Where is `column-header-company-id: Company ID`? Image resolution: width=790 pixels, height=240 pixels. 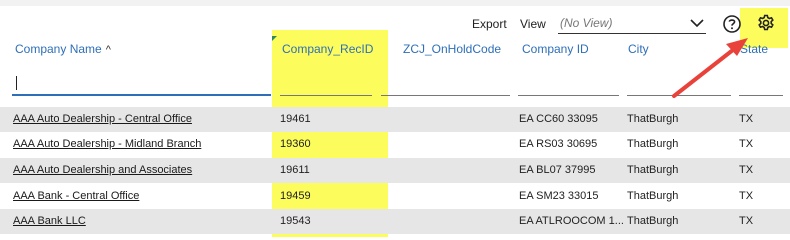 column-header-company-id: Company ID is located at coordinates (555, 49).